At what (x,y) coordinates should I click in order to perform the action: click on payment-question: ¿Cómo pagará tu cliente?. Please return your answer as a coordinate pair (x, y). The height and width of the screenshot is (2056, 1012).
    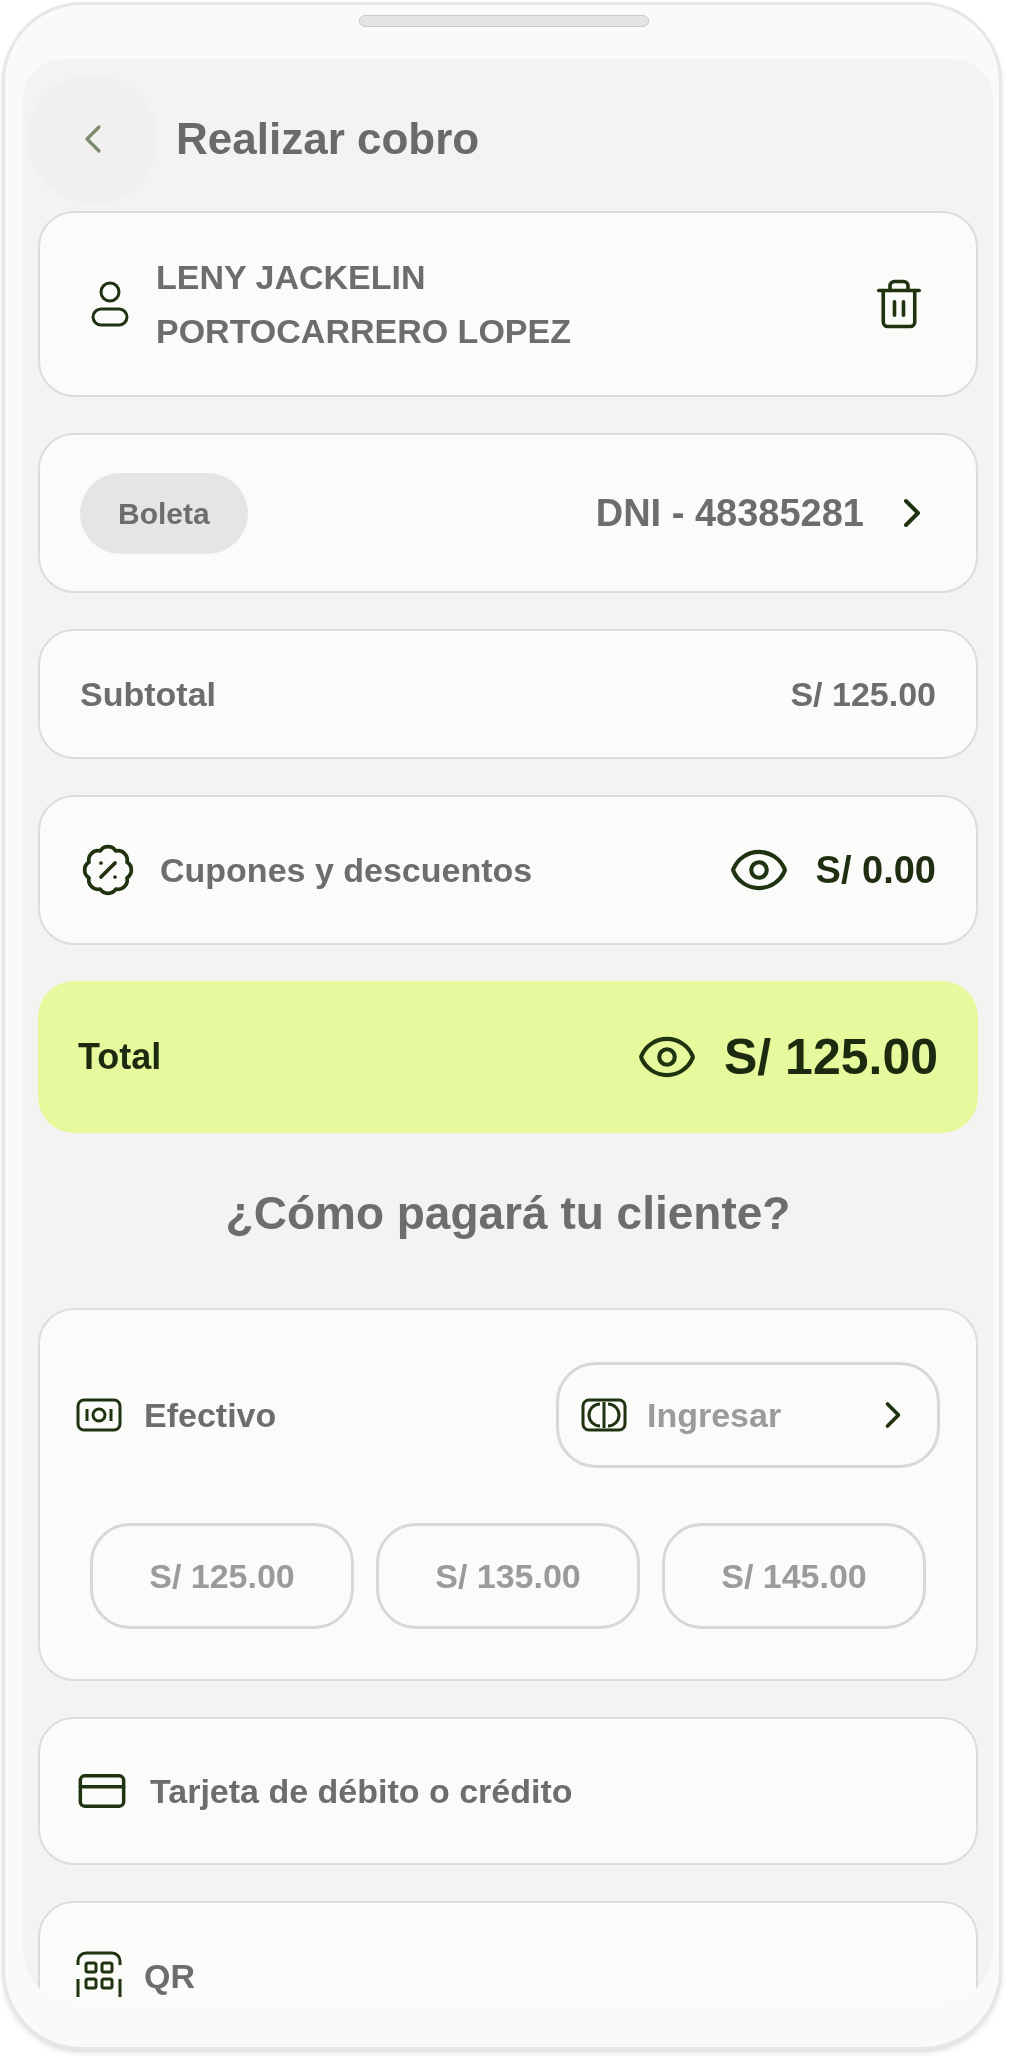
    Looking at the image, I should click on (508, 1213).